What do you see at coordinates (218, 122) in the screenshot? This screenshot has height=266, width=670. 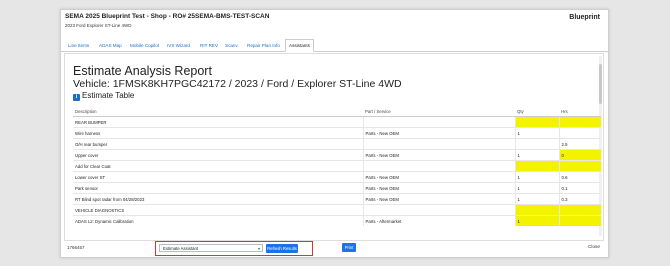 I see `row-description: REAR BUMPER` at bounding box center [218, 122].